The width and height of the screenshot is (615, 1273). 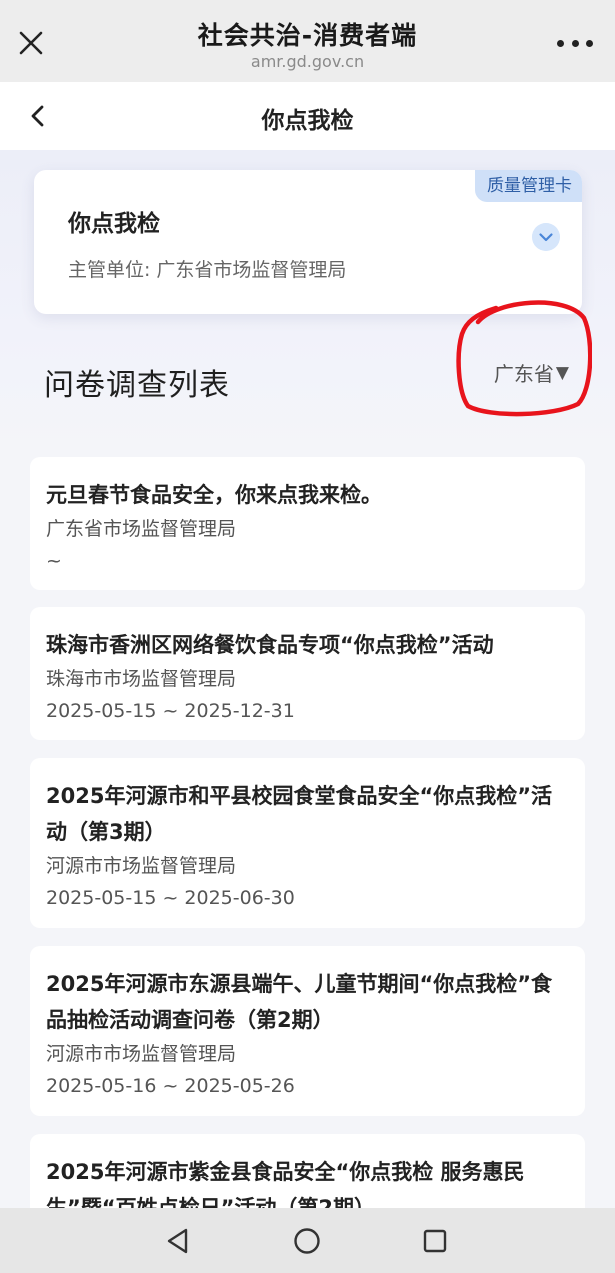 I want to click on page-nav-bar: 你点我检, so click(x=307, y=116).